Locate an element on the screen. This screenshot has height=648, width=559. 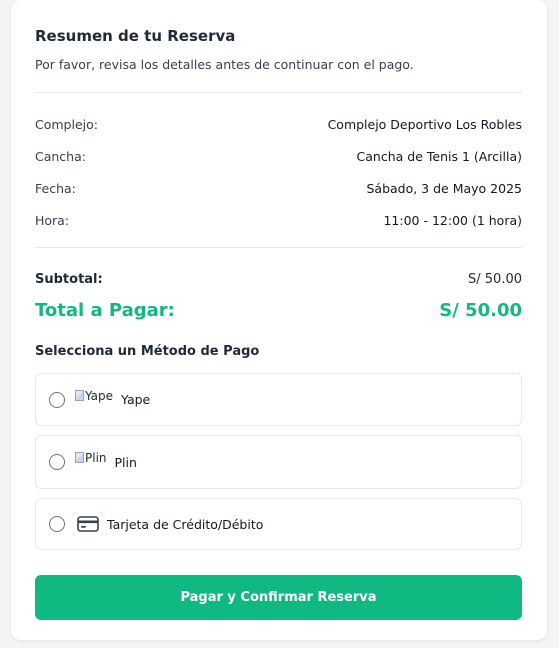
detail-label: Fecha: is located at coordinates (55, 188).